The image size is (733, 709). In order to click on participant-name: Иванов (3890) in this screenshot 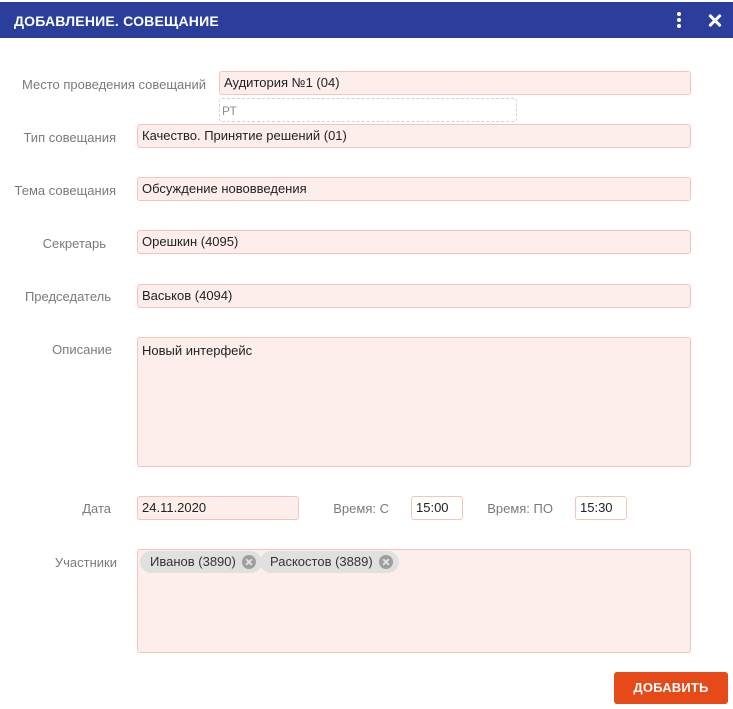, I will do `click(193, 561)`.